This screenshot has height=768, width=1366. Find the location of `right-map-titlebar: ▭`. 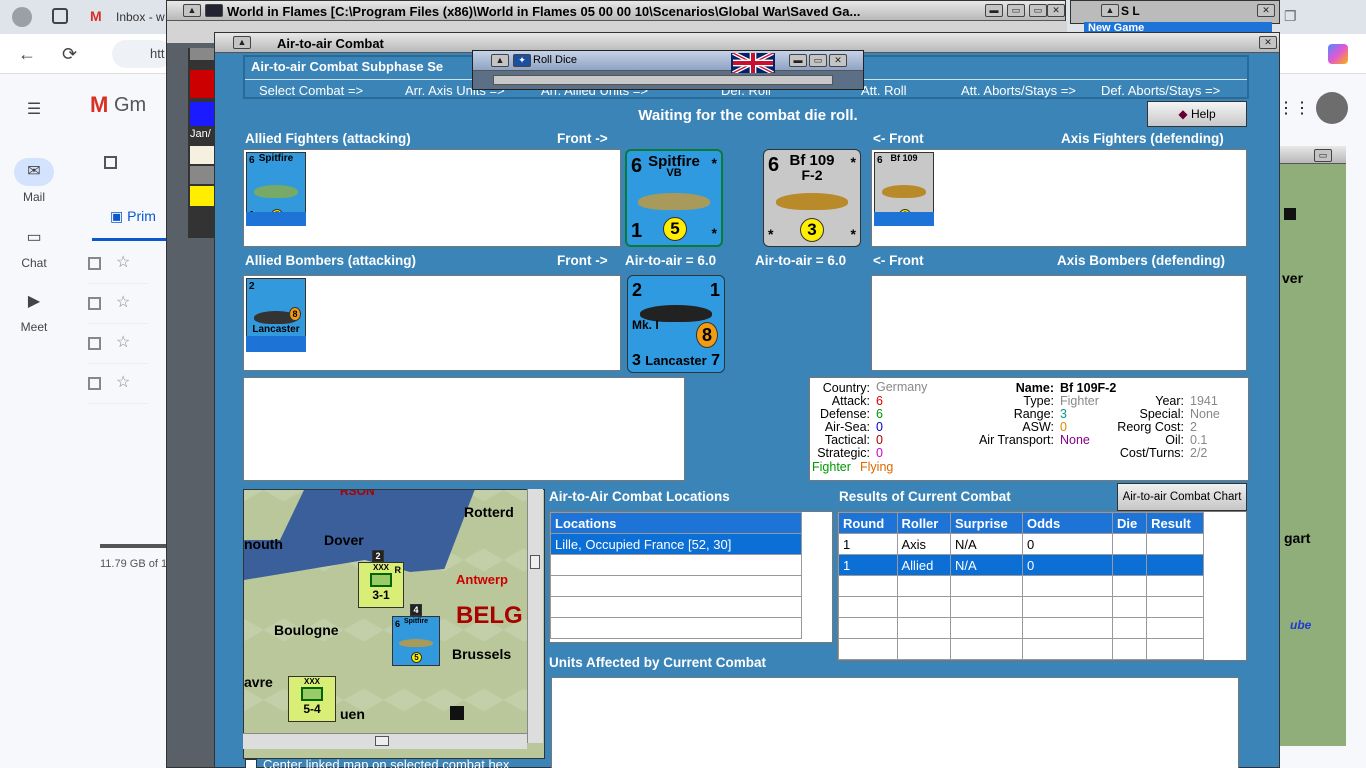

right-map-titlebar: ▭ is located at coordinates (1308, 155).